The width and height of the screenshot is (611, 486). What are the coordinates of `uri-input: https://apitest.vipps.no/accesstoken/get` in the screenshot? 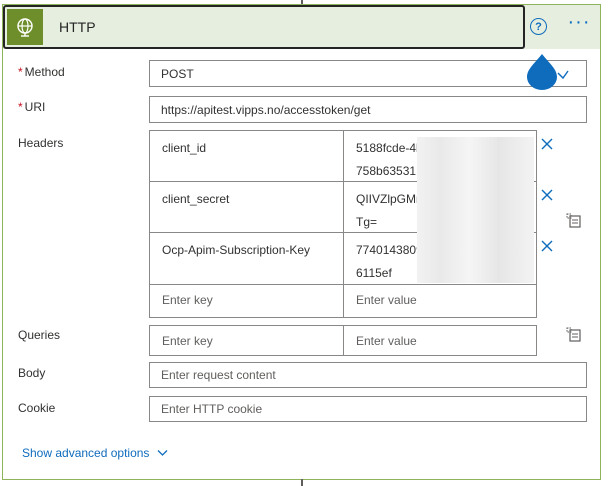 It's located at (368, 109).